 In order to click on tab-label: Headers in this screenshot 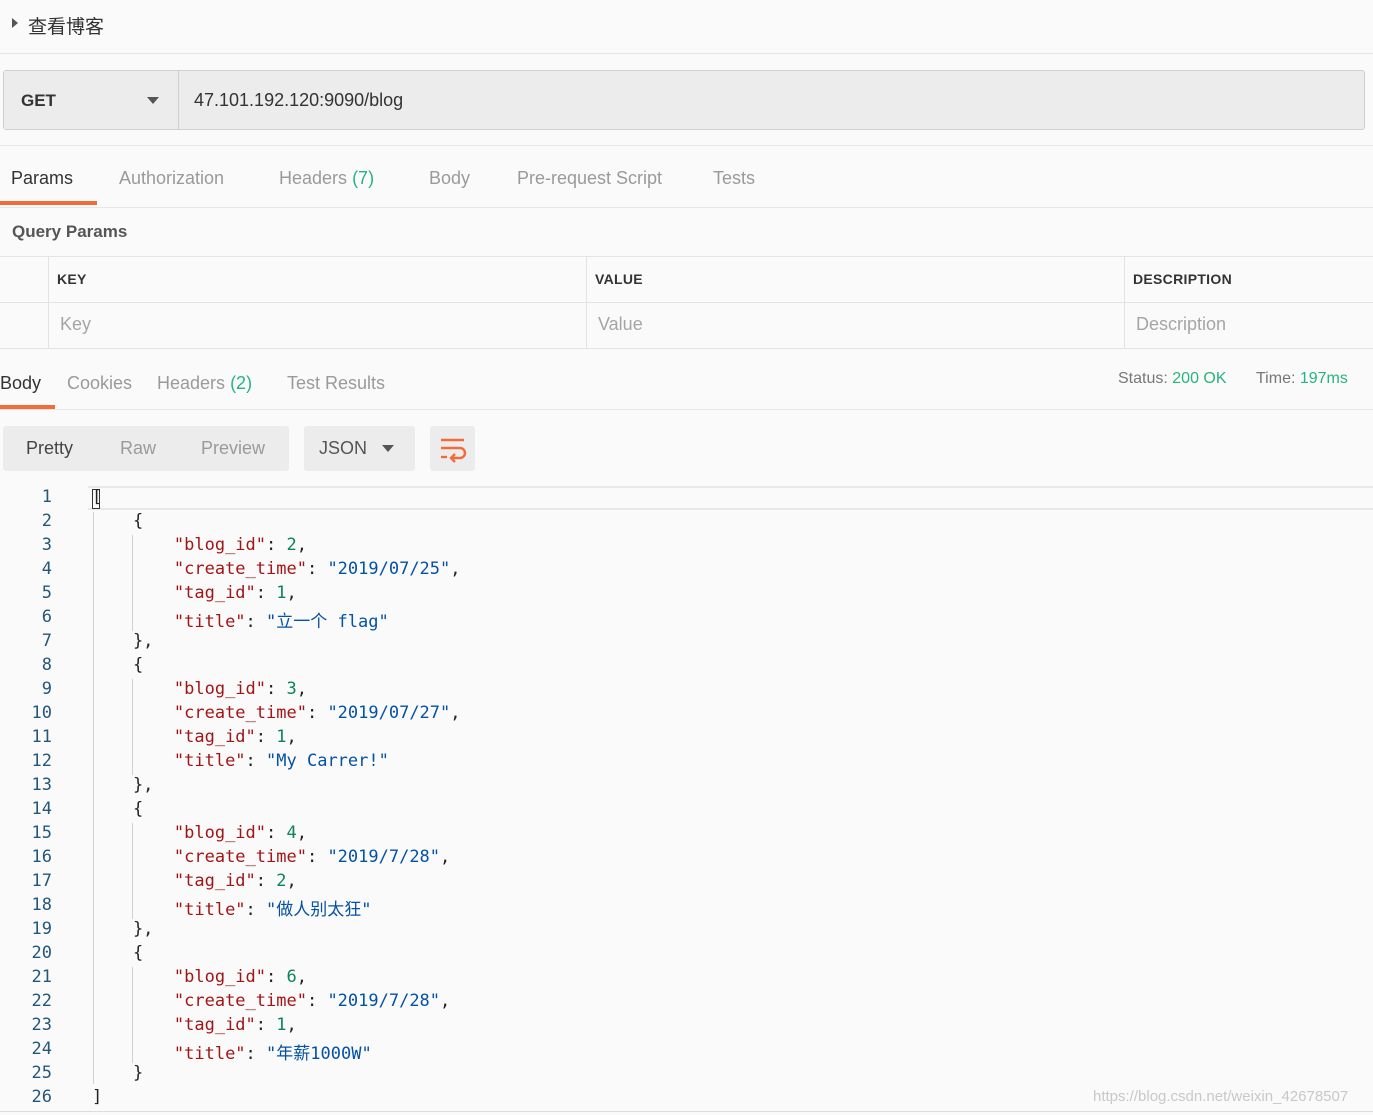, I will do `click(313, 178)`.